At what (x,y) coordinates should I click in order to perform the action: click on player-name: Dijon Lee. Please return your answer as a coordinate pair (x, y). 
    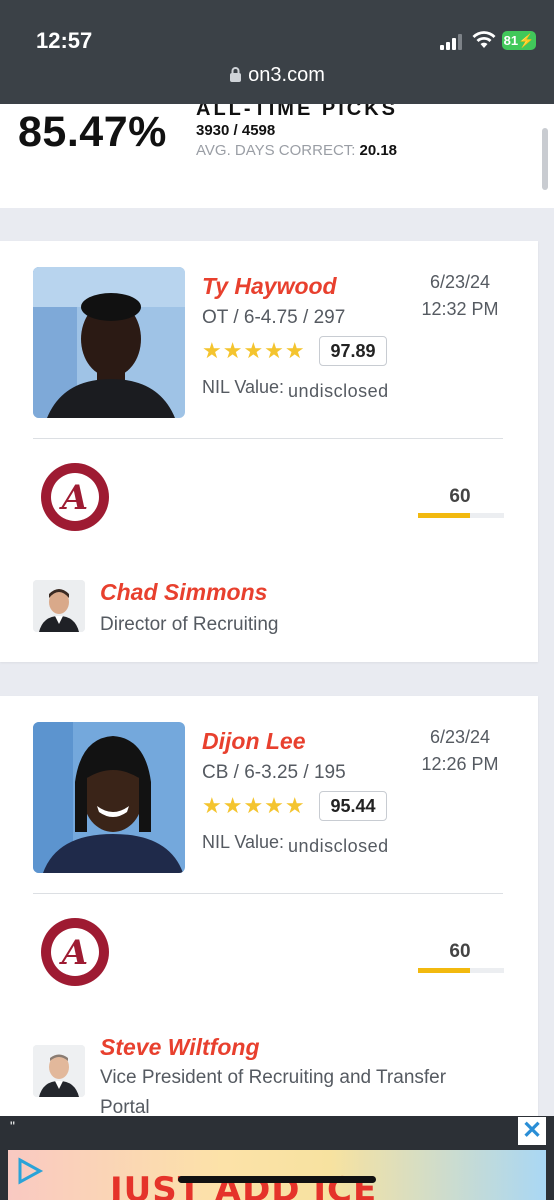
    Looking at the image, I should click on (254, 741).